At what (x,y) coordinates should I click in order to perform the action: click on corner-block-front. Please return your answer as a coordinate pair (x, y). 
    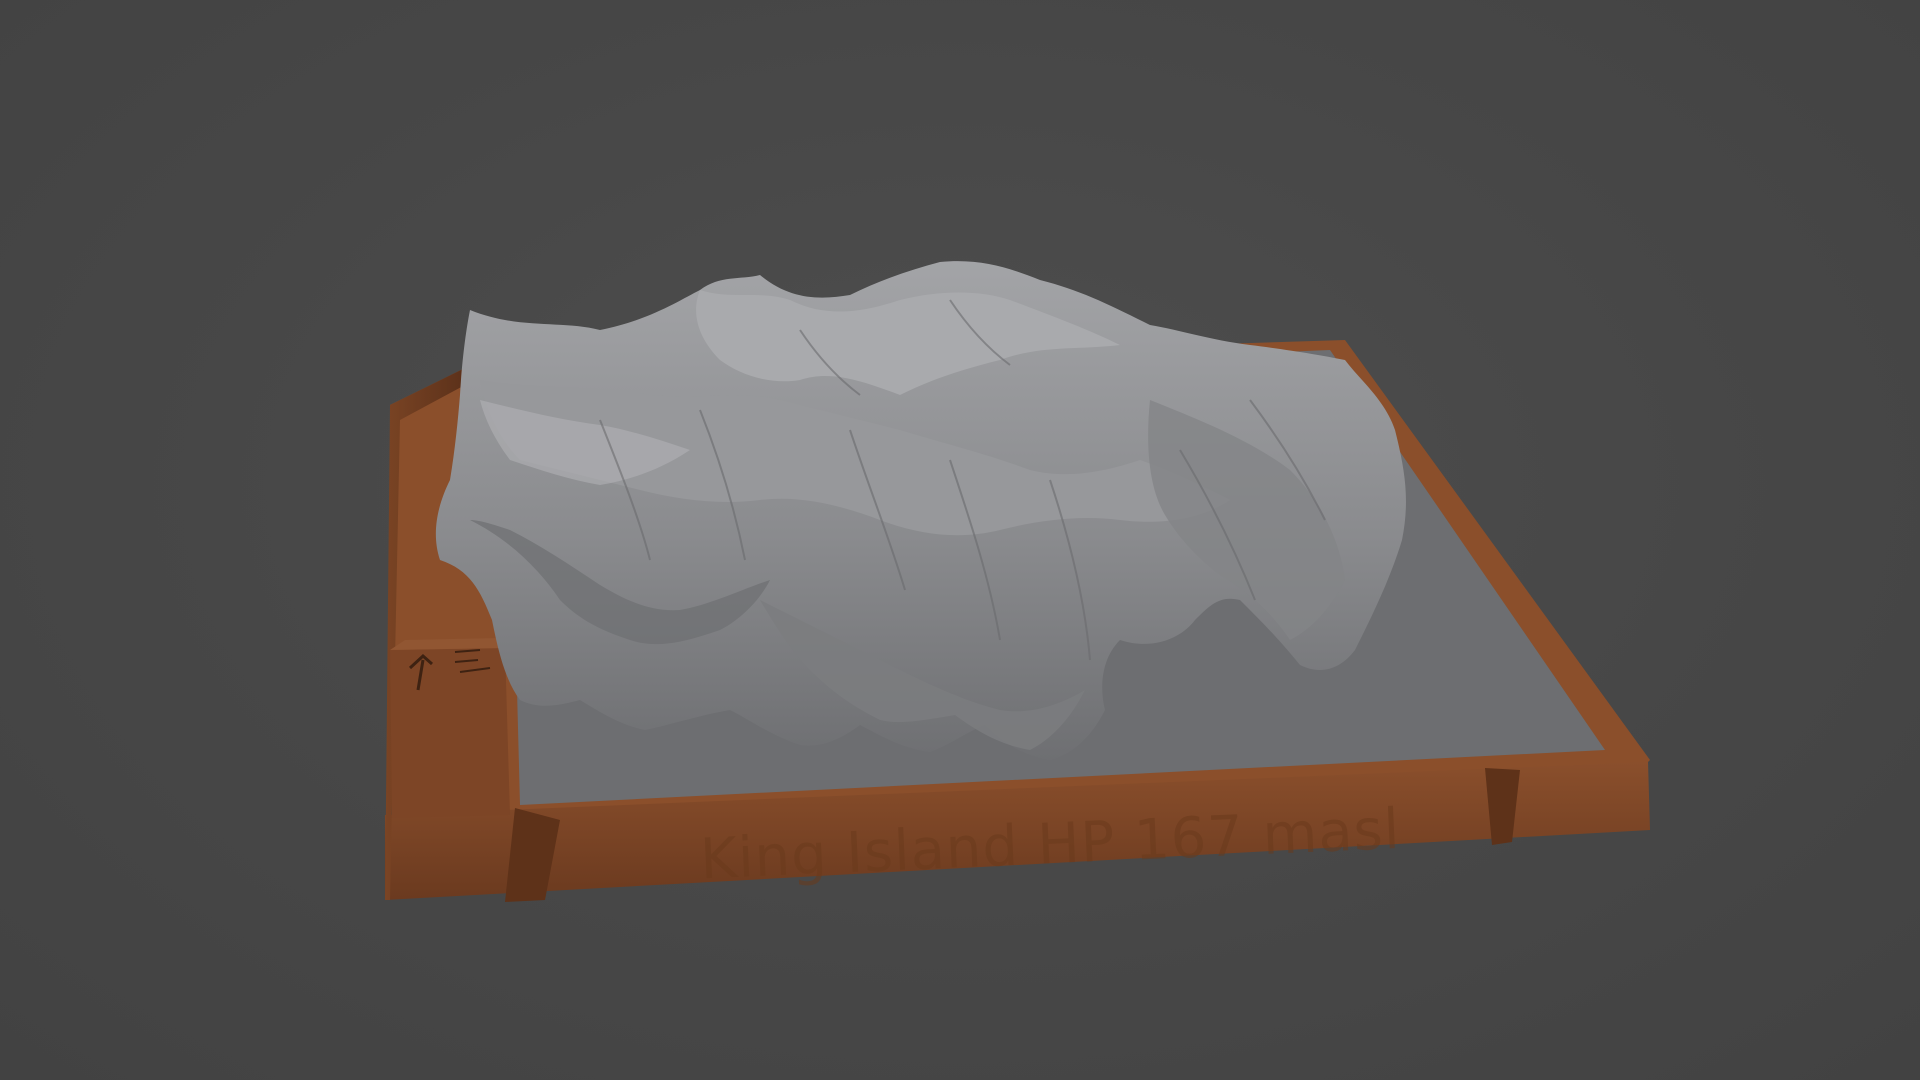
    Looking at the image, I should click on (450, 733).